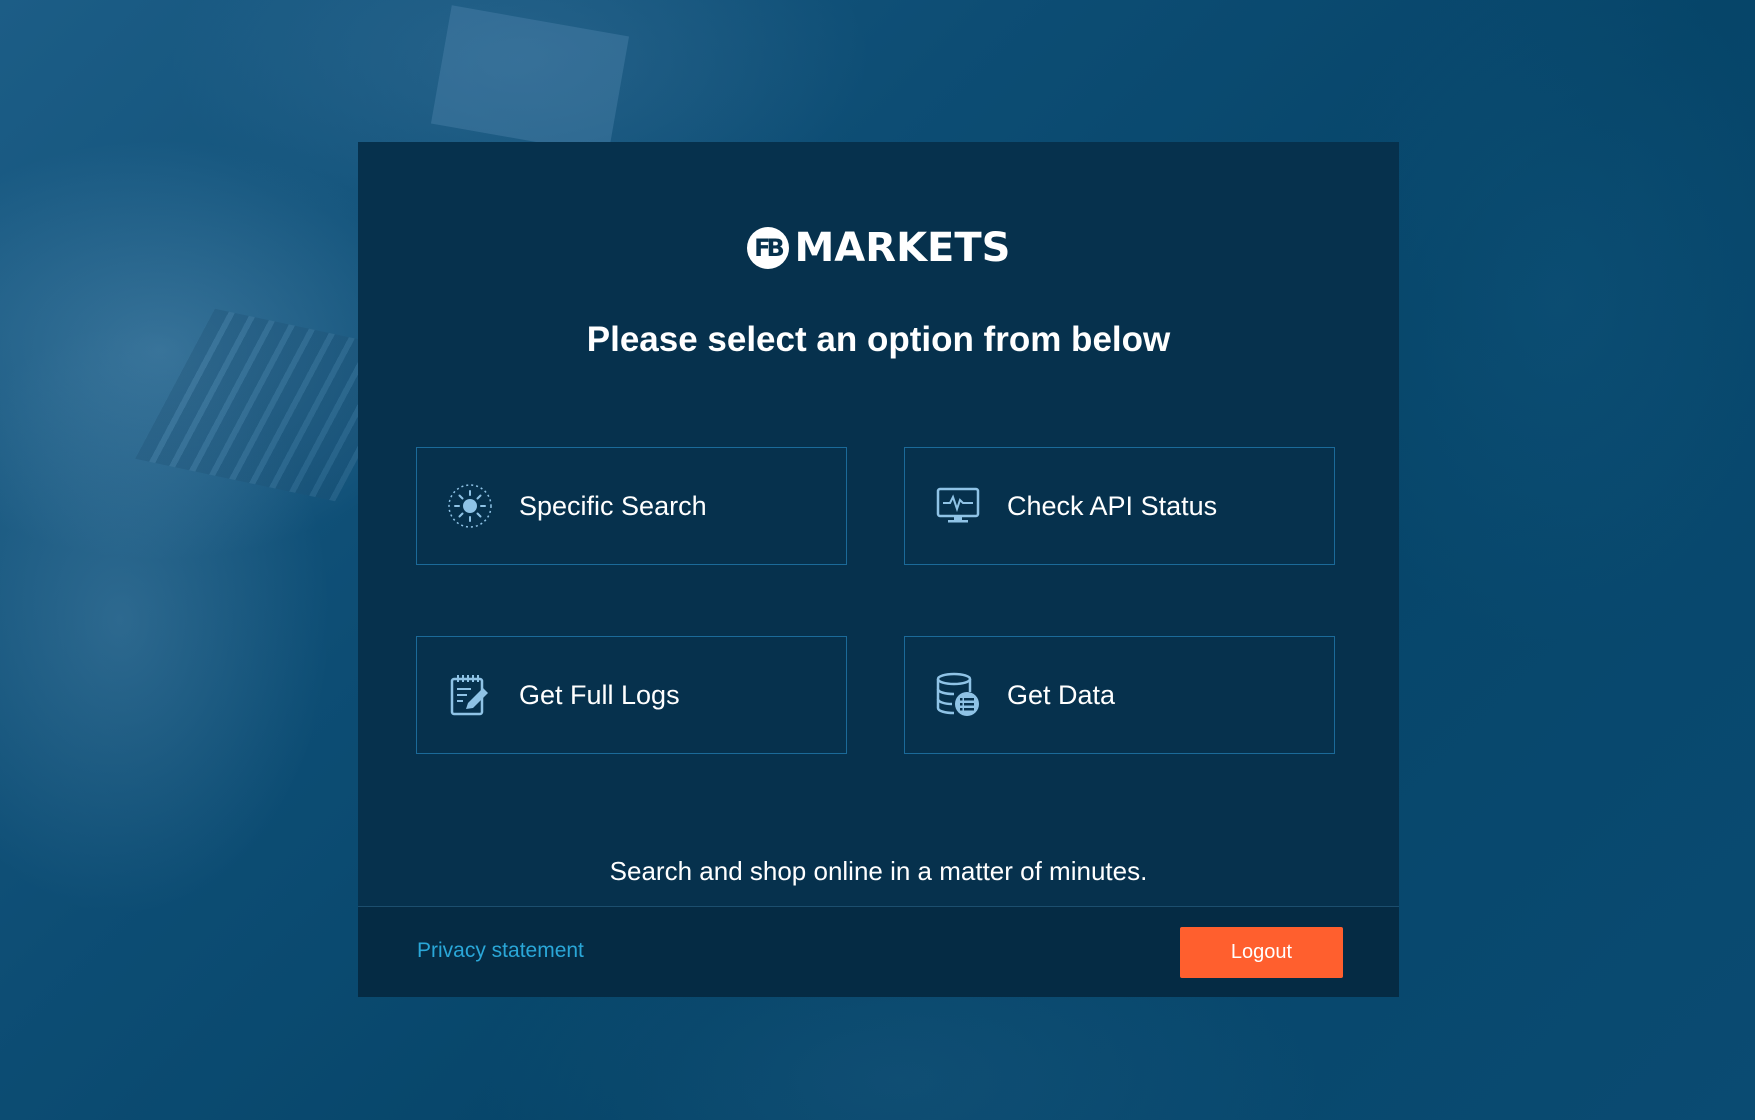  I want to click on option-label: Check API Status, so click(1112, 505).